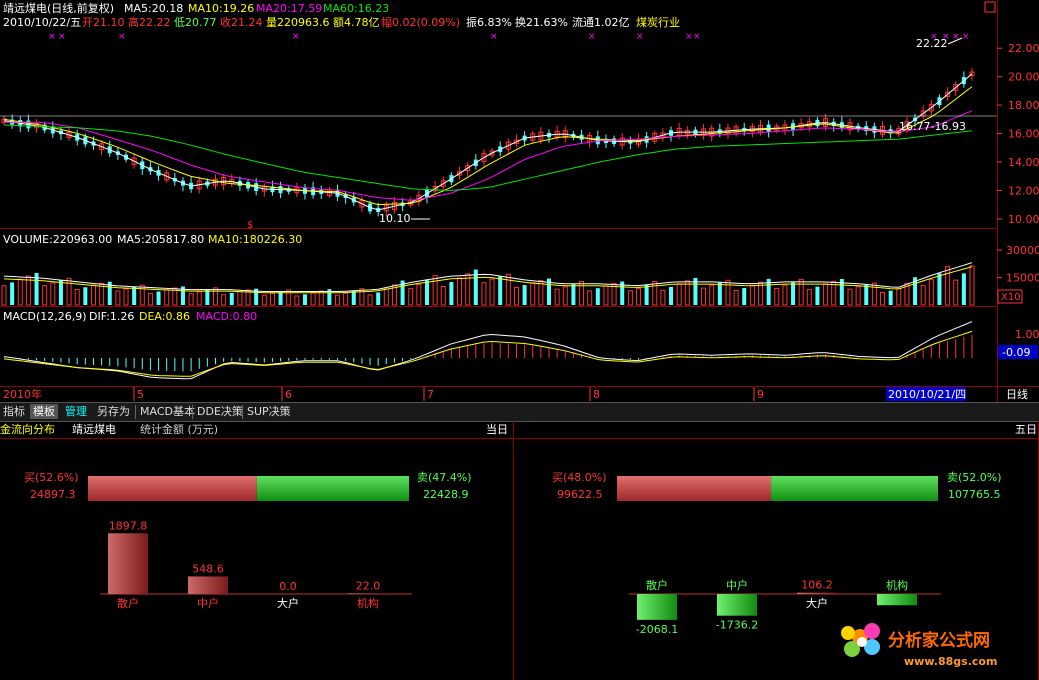 The height and width of the screenshot is (680, 1039). Describe the element at coordinates (974, 494) in the screenshot. I see `five-day-sell-value: 107765.5` at that location.